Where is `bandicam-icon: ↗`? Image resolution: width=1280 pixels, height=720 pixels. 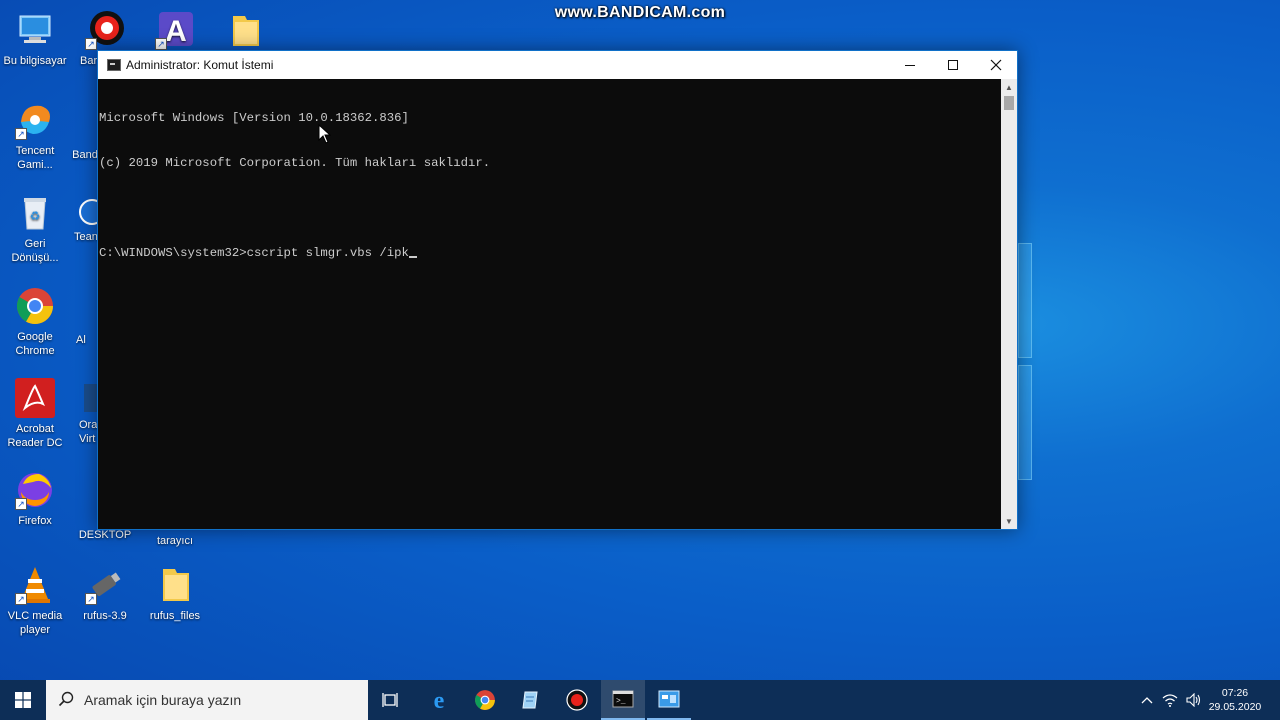
bandicam-icon: ↗ is located at coordinates (105, 30).